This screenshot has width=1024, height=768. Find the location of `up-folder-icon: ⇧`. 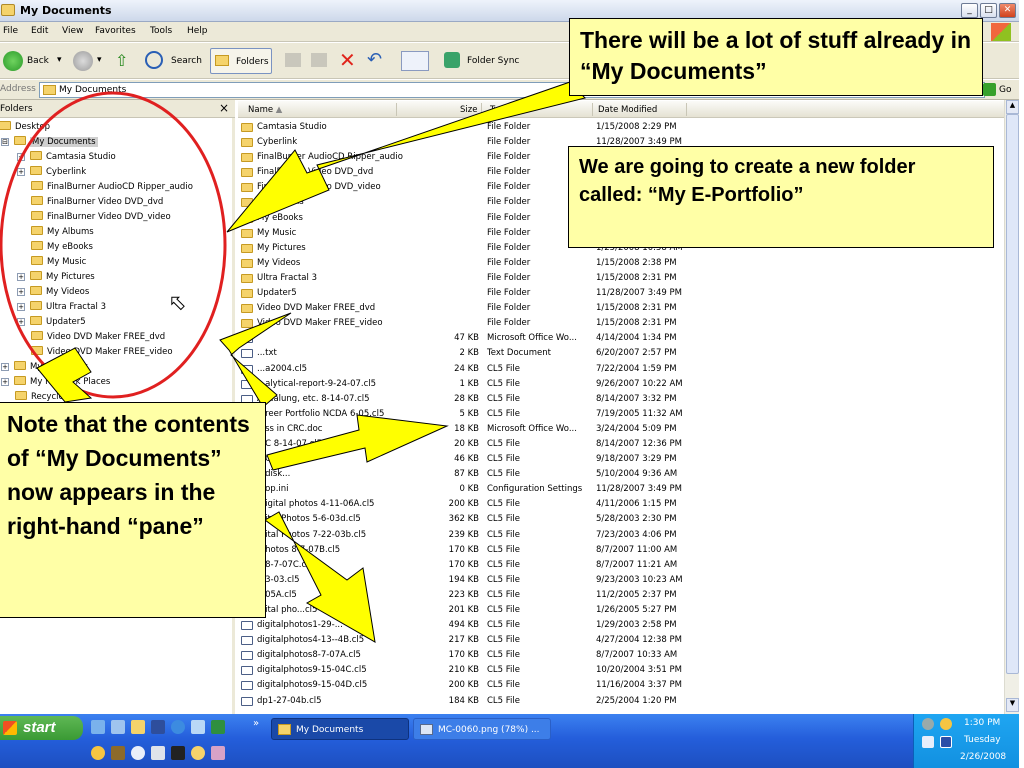

up-folder-icon: ⇧ is located at coordinates (124, 61).